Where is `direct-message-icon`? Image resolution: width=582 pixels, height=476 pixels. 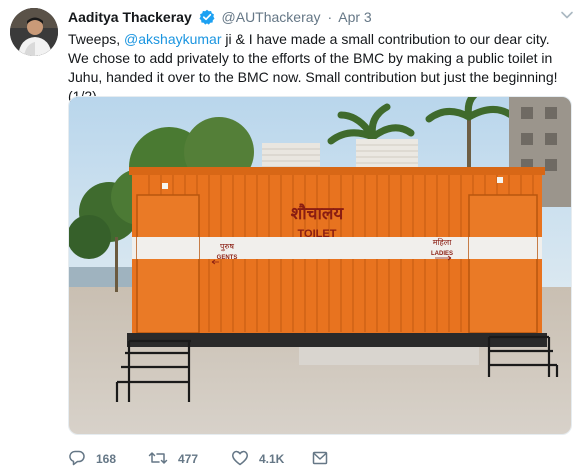
direct-message-icon is located at coordinates (325, 459).